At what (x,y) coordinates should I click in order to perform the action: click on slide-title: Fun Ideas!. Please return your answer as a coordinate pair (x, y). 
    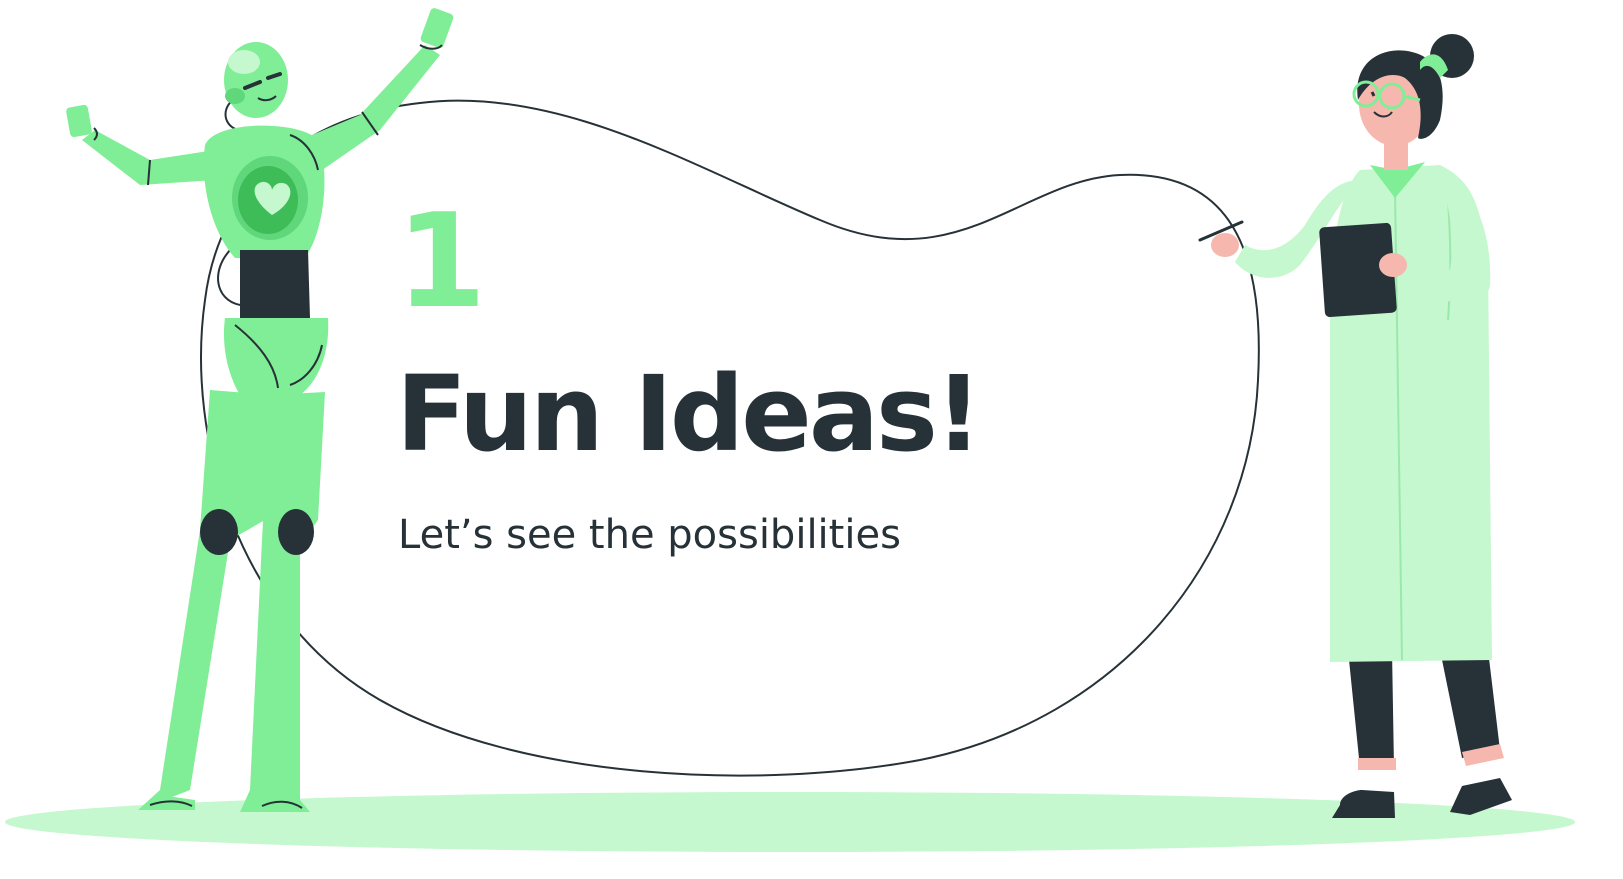
    Looking at the image, I should click on (689, 414).